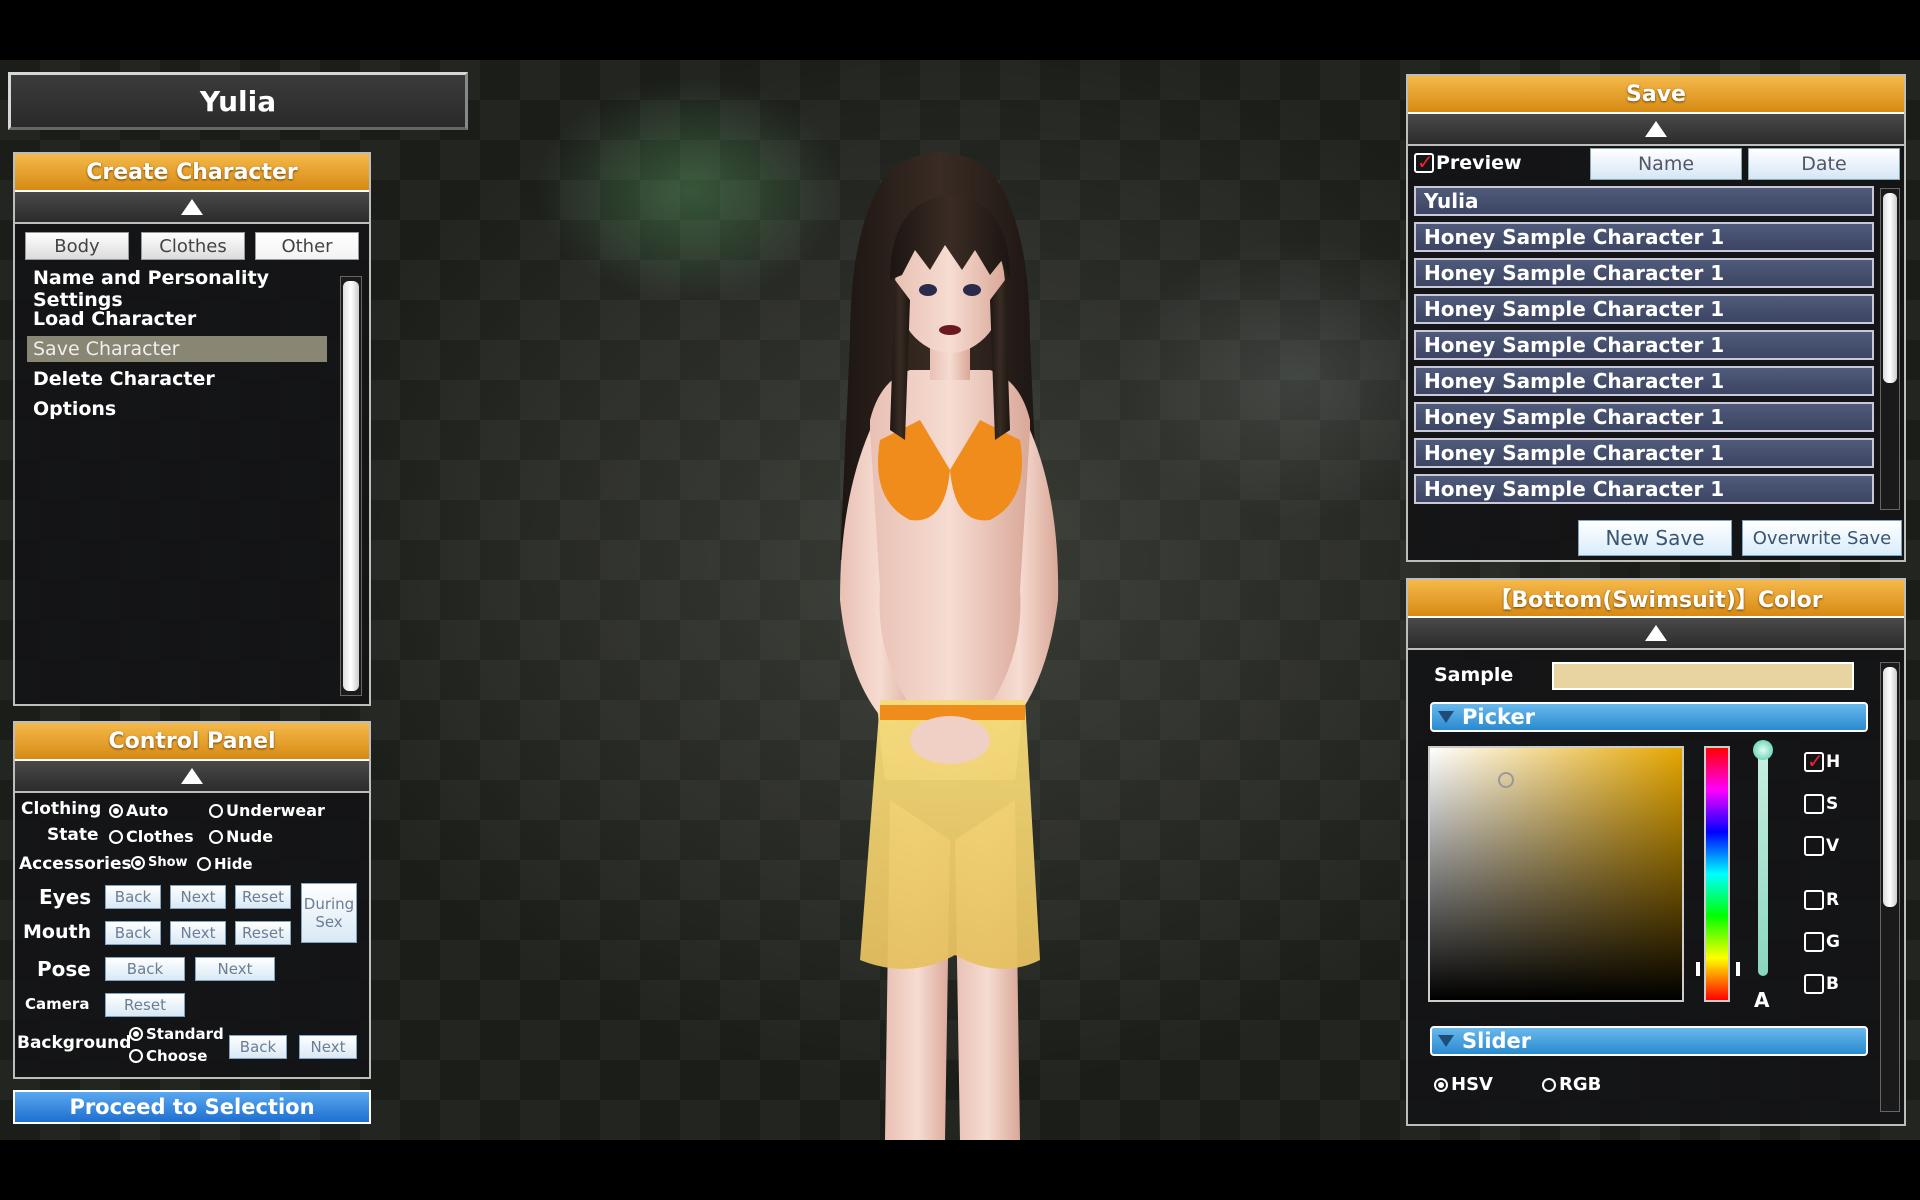 The height and width of the screenshot is (1200, 1920). What do you see at coordinates (177, 409) in the screenshot?
I see `menu-options: Options` at bounding box center [177, 409].